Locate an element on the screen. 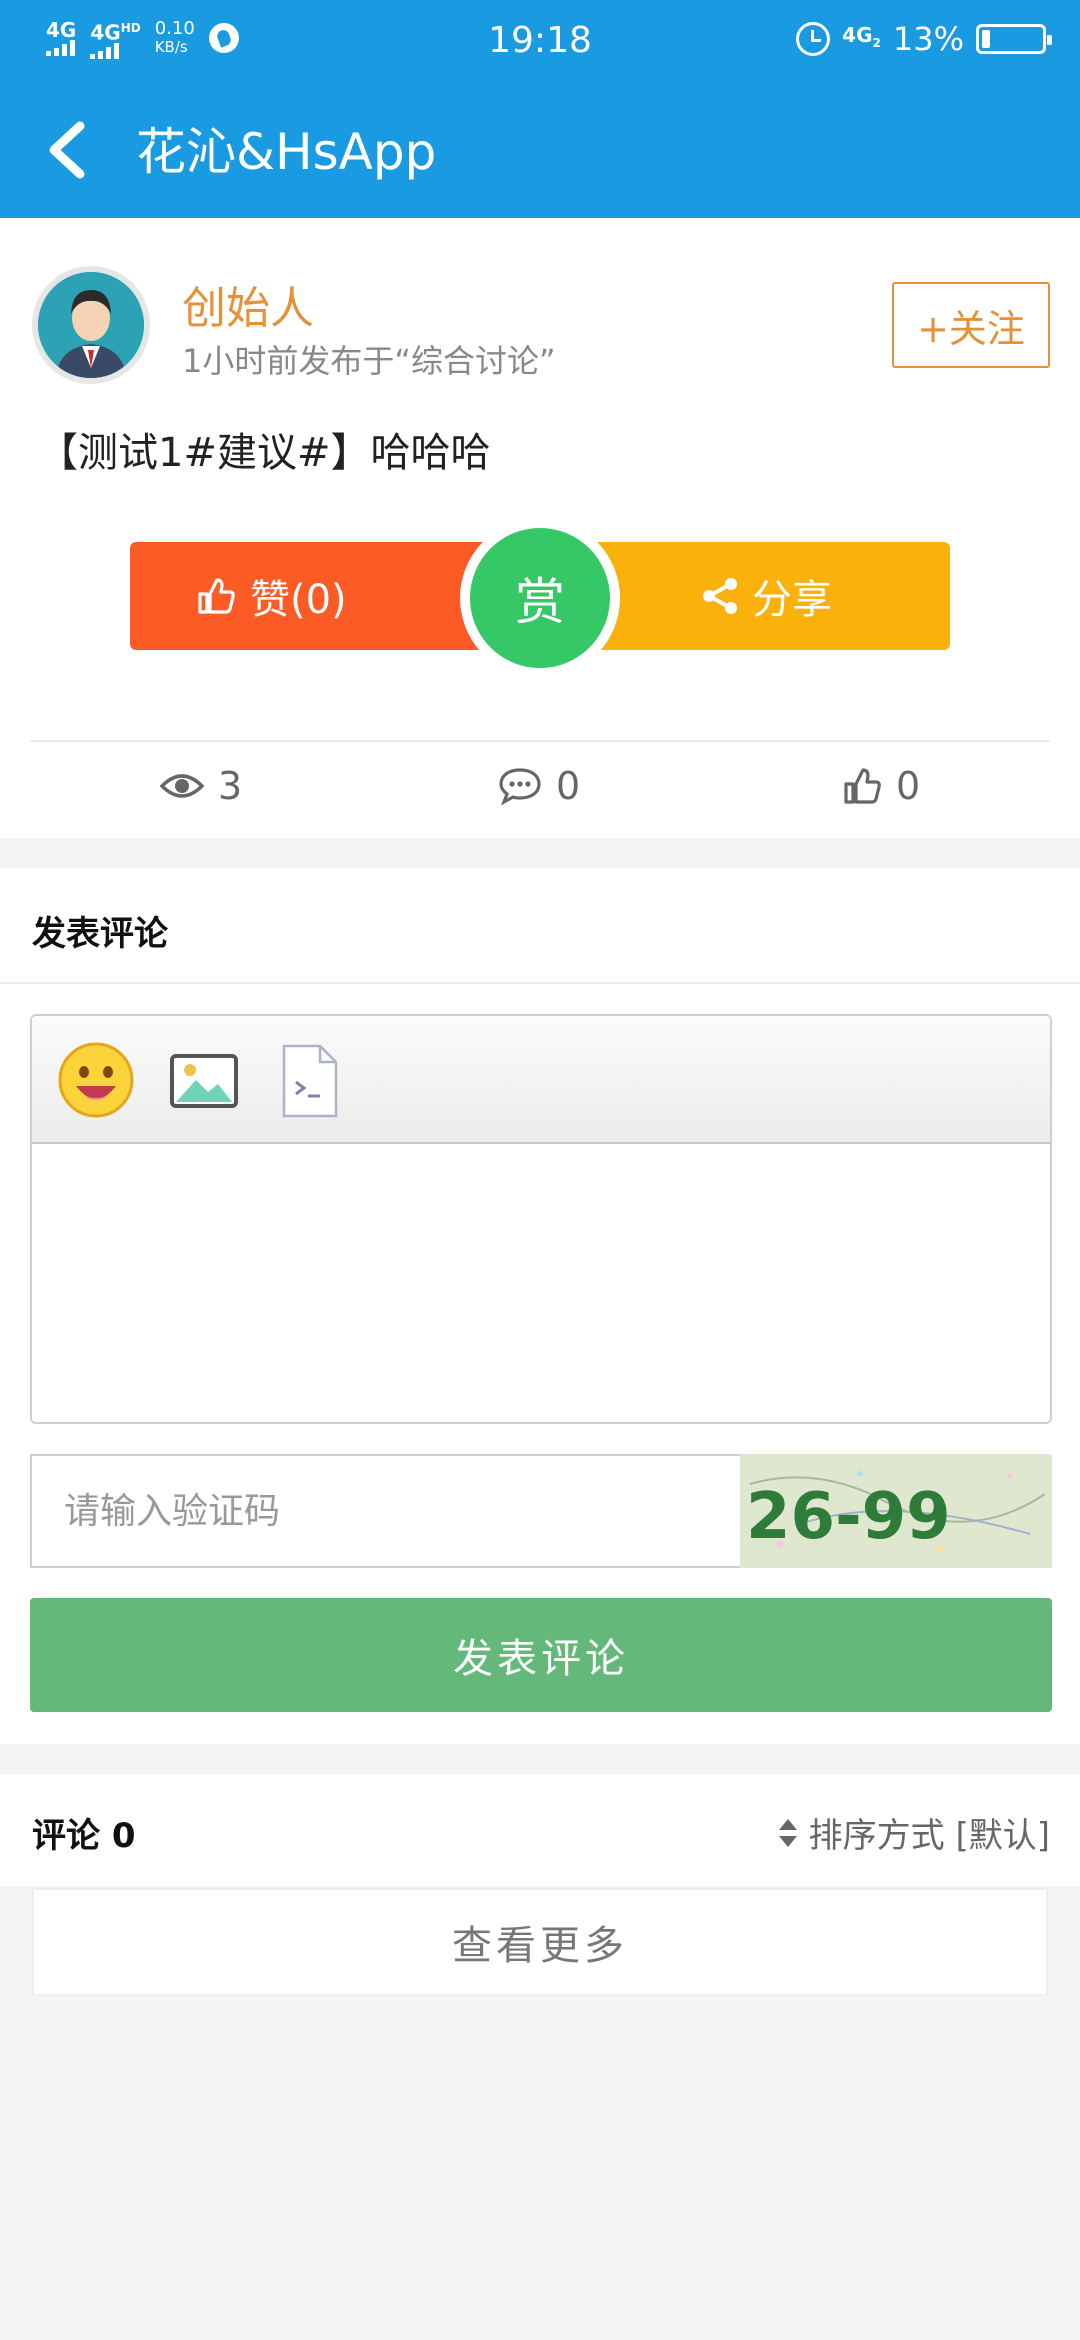  share-icon is located at coordinates (720, 596).